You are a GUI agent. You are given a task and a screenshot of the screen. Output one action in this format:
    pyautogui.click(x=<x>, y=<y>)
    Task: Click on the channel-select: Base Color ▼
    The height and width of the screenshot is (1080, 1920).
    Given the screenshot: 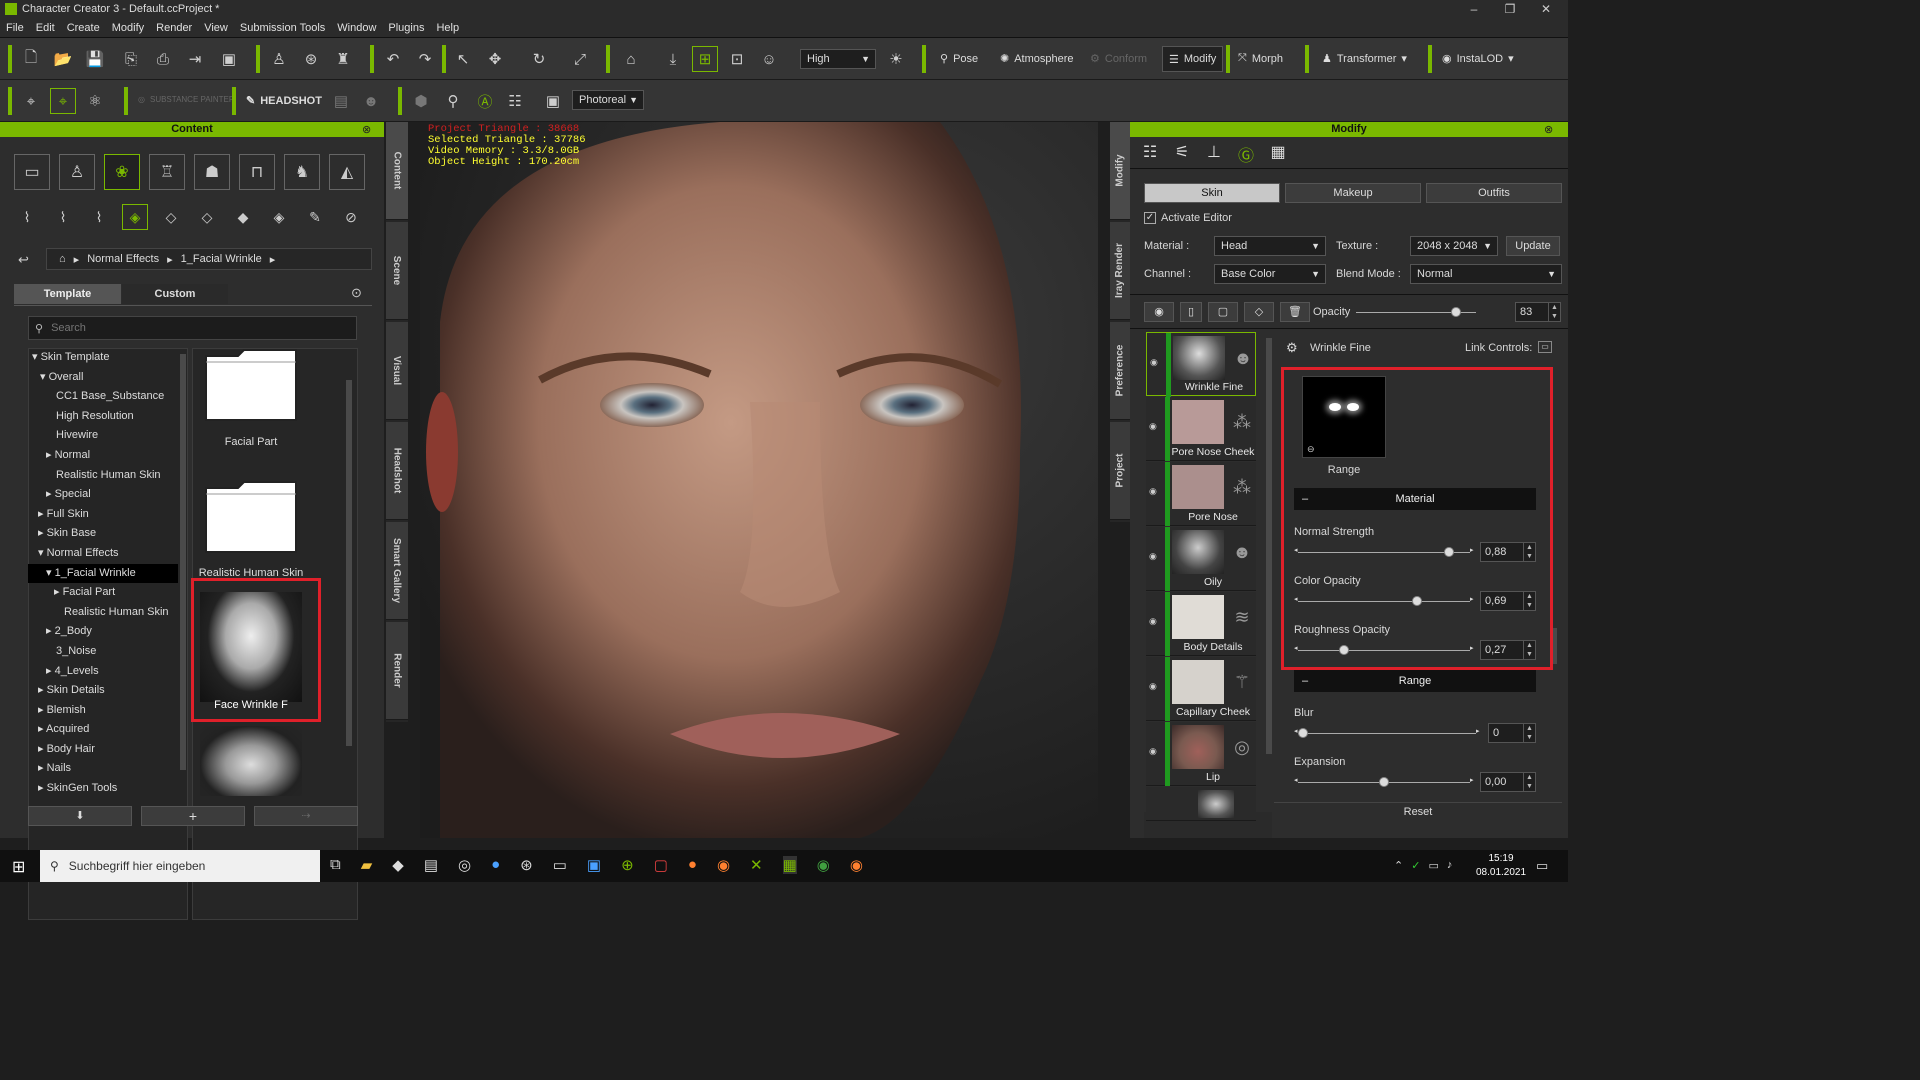 What is the action you would take?
    pyautogui.click(x=1270, y=274)
    